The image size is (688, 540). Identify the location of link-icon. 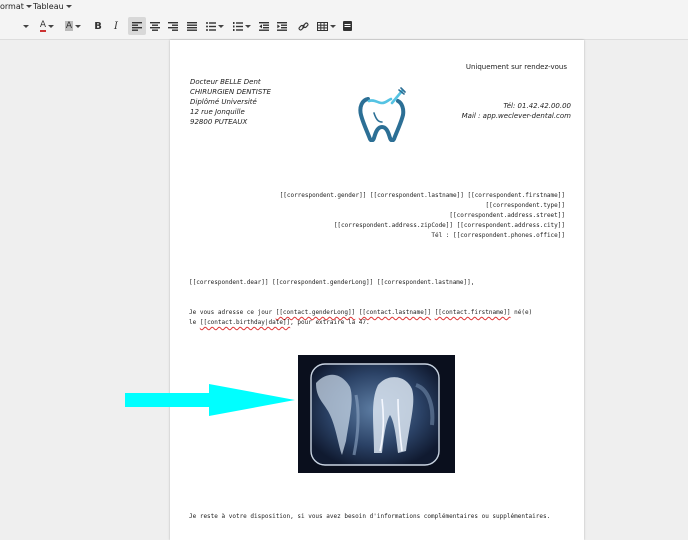
(303, 26).